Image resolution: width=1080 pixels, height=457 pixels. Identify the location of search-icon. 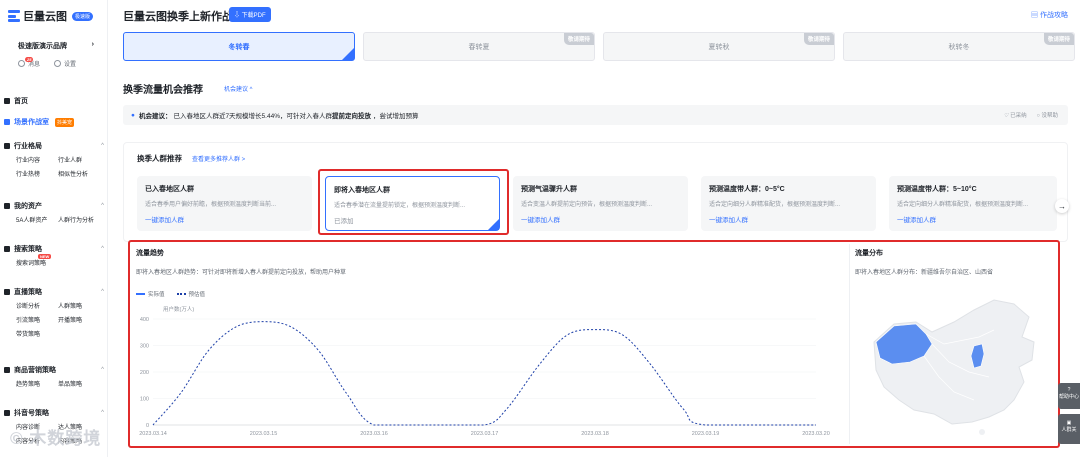
(7, 249).